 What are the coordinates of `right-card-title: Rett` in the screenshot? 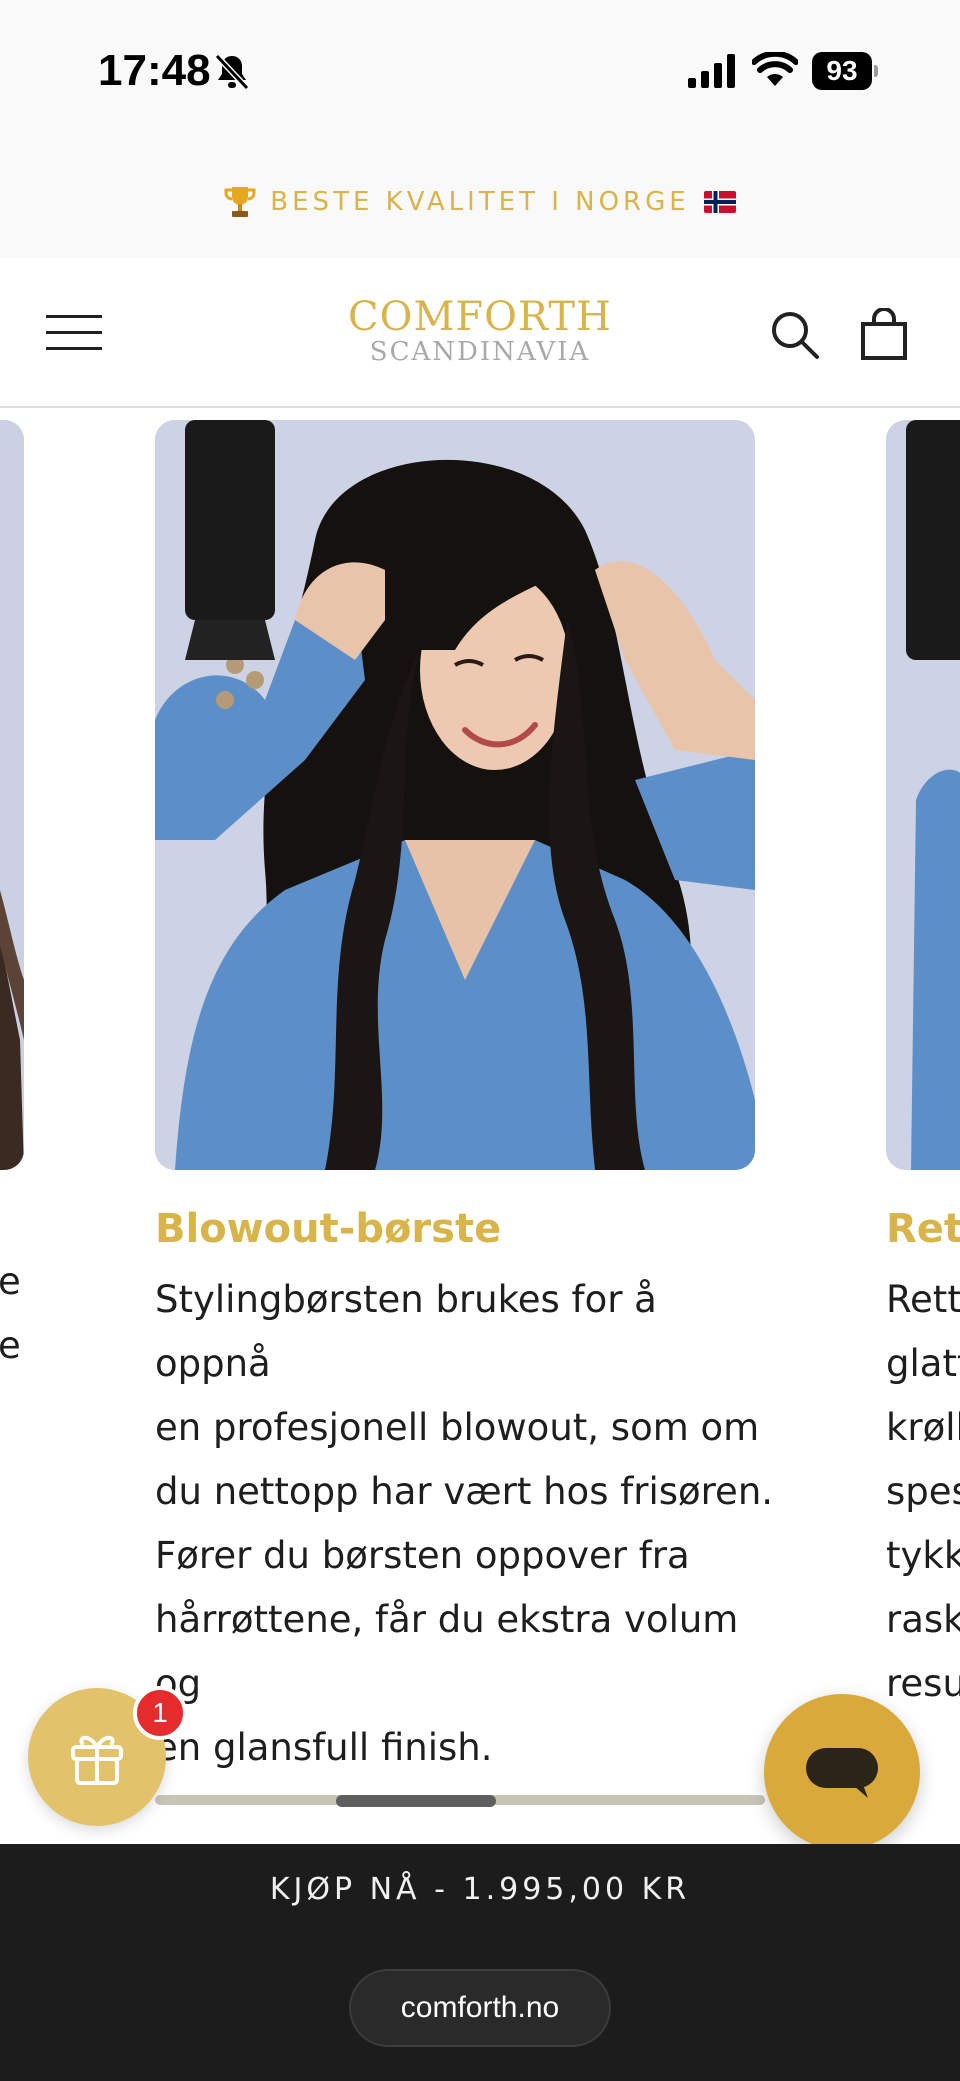 It's located at (923, 1229).